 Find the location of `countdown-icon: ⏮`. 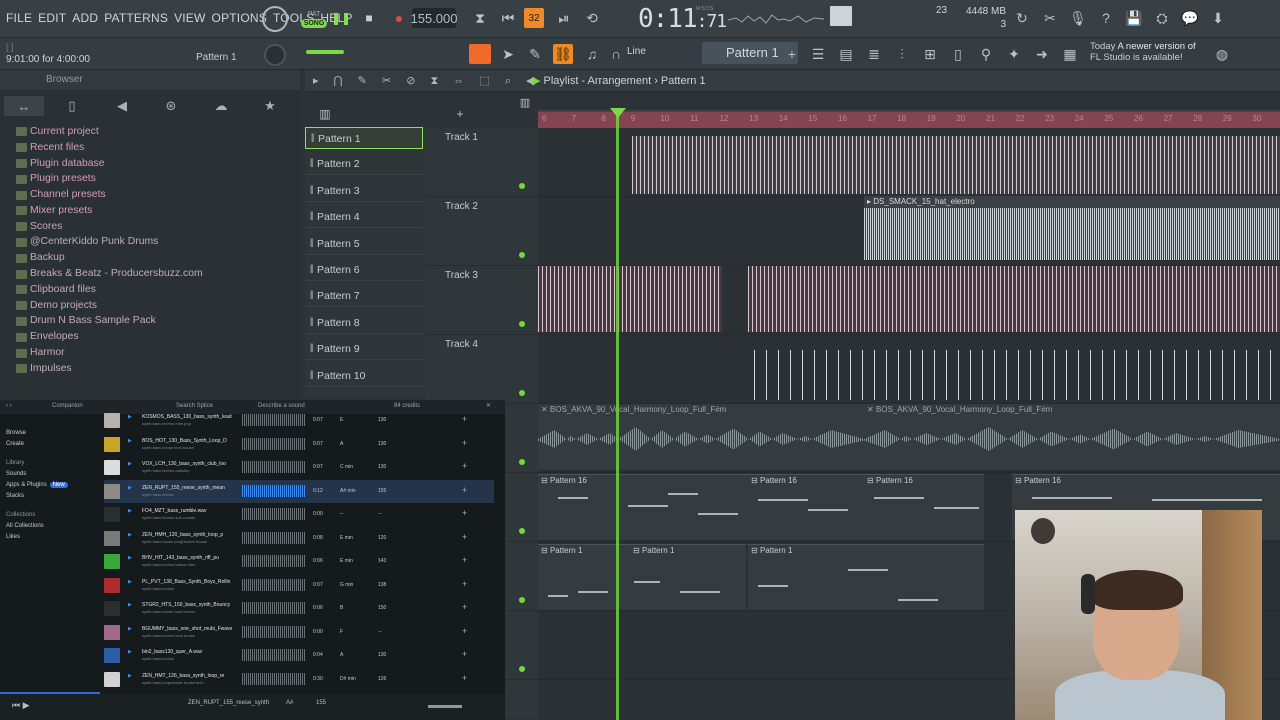

countdown-icon: ⏮ is located at coordinates (508, 18).